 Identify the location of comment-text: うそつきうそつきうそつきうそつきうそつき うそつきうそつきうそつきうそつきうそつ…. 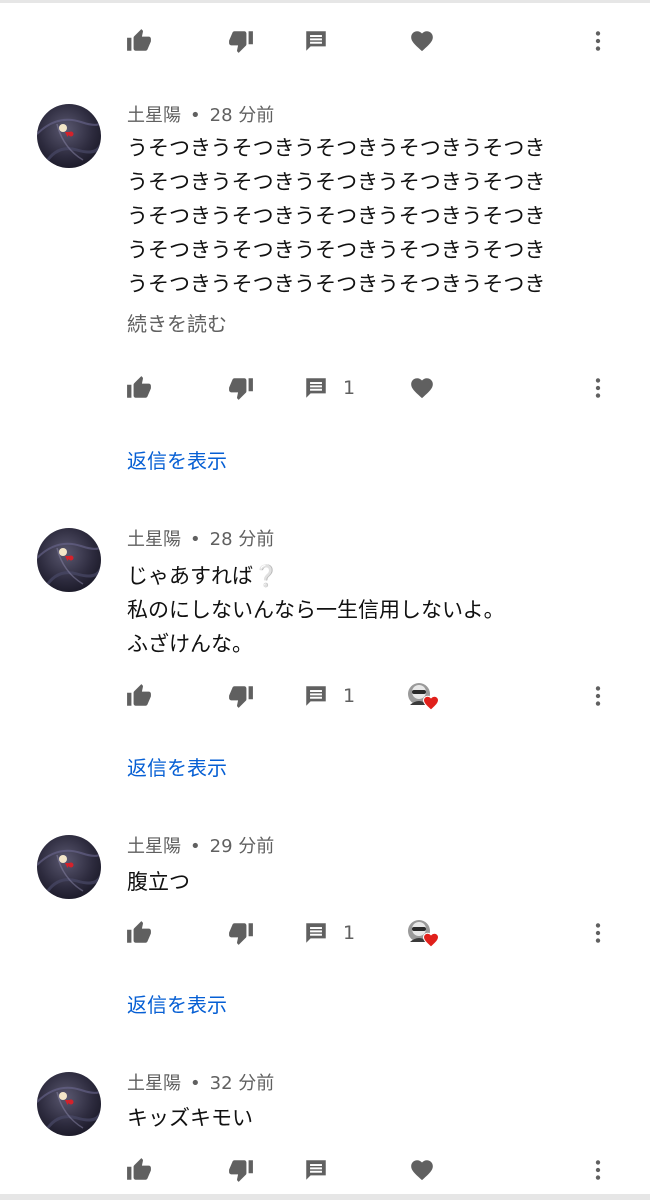
(336, 216).